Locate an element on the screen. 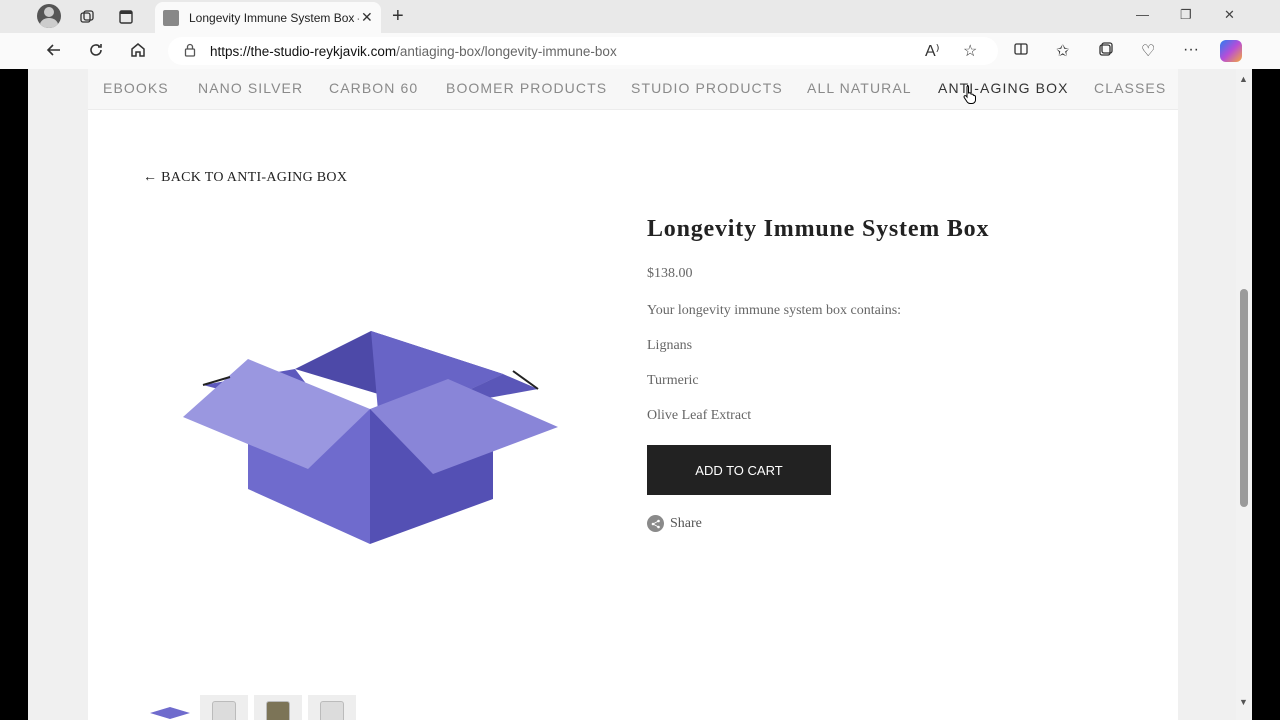 This screenshot has width=1280, height=720. active-tab: Longevity Immune System Box — ✕ is located at coordinates (268, 17).